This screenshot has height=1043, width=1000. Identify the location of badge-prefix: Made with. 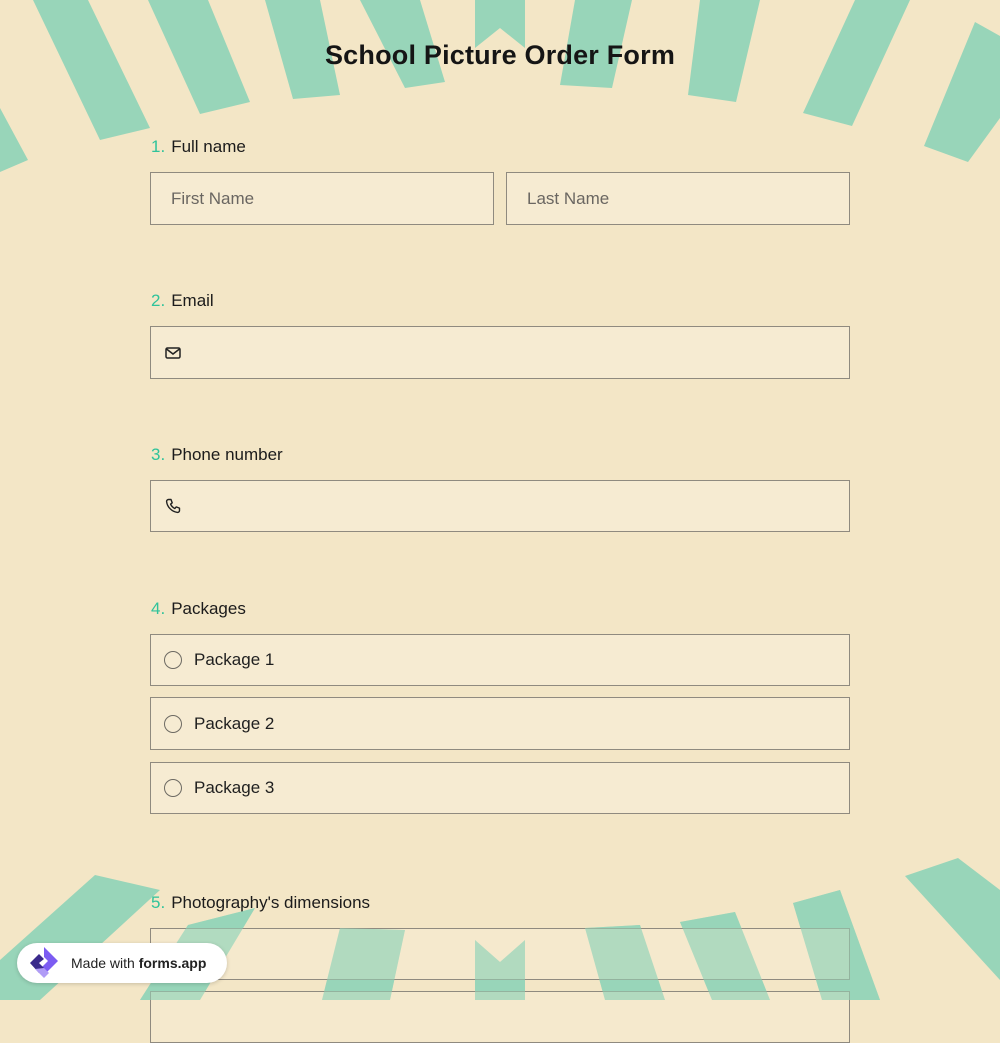
(103, 963).